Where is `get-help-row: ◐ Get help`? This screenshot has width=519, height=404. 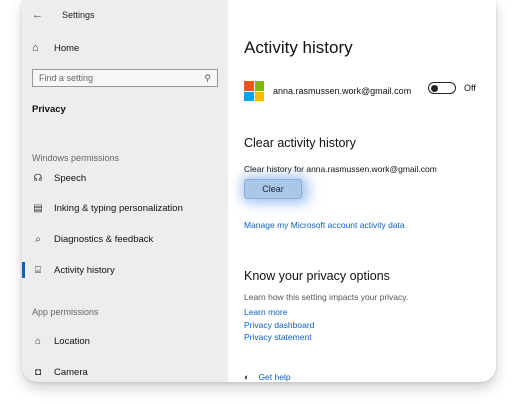
get-help-row: ◐ Get help is located at coordinates (267, 377).